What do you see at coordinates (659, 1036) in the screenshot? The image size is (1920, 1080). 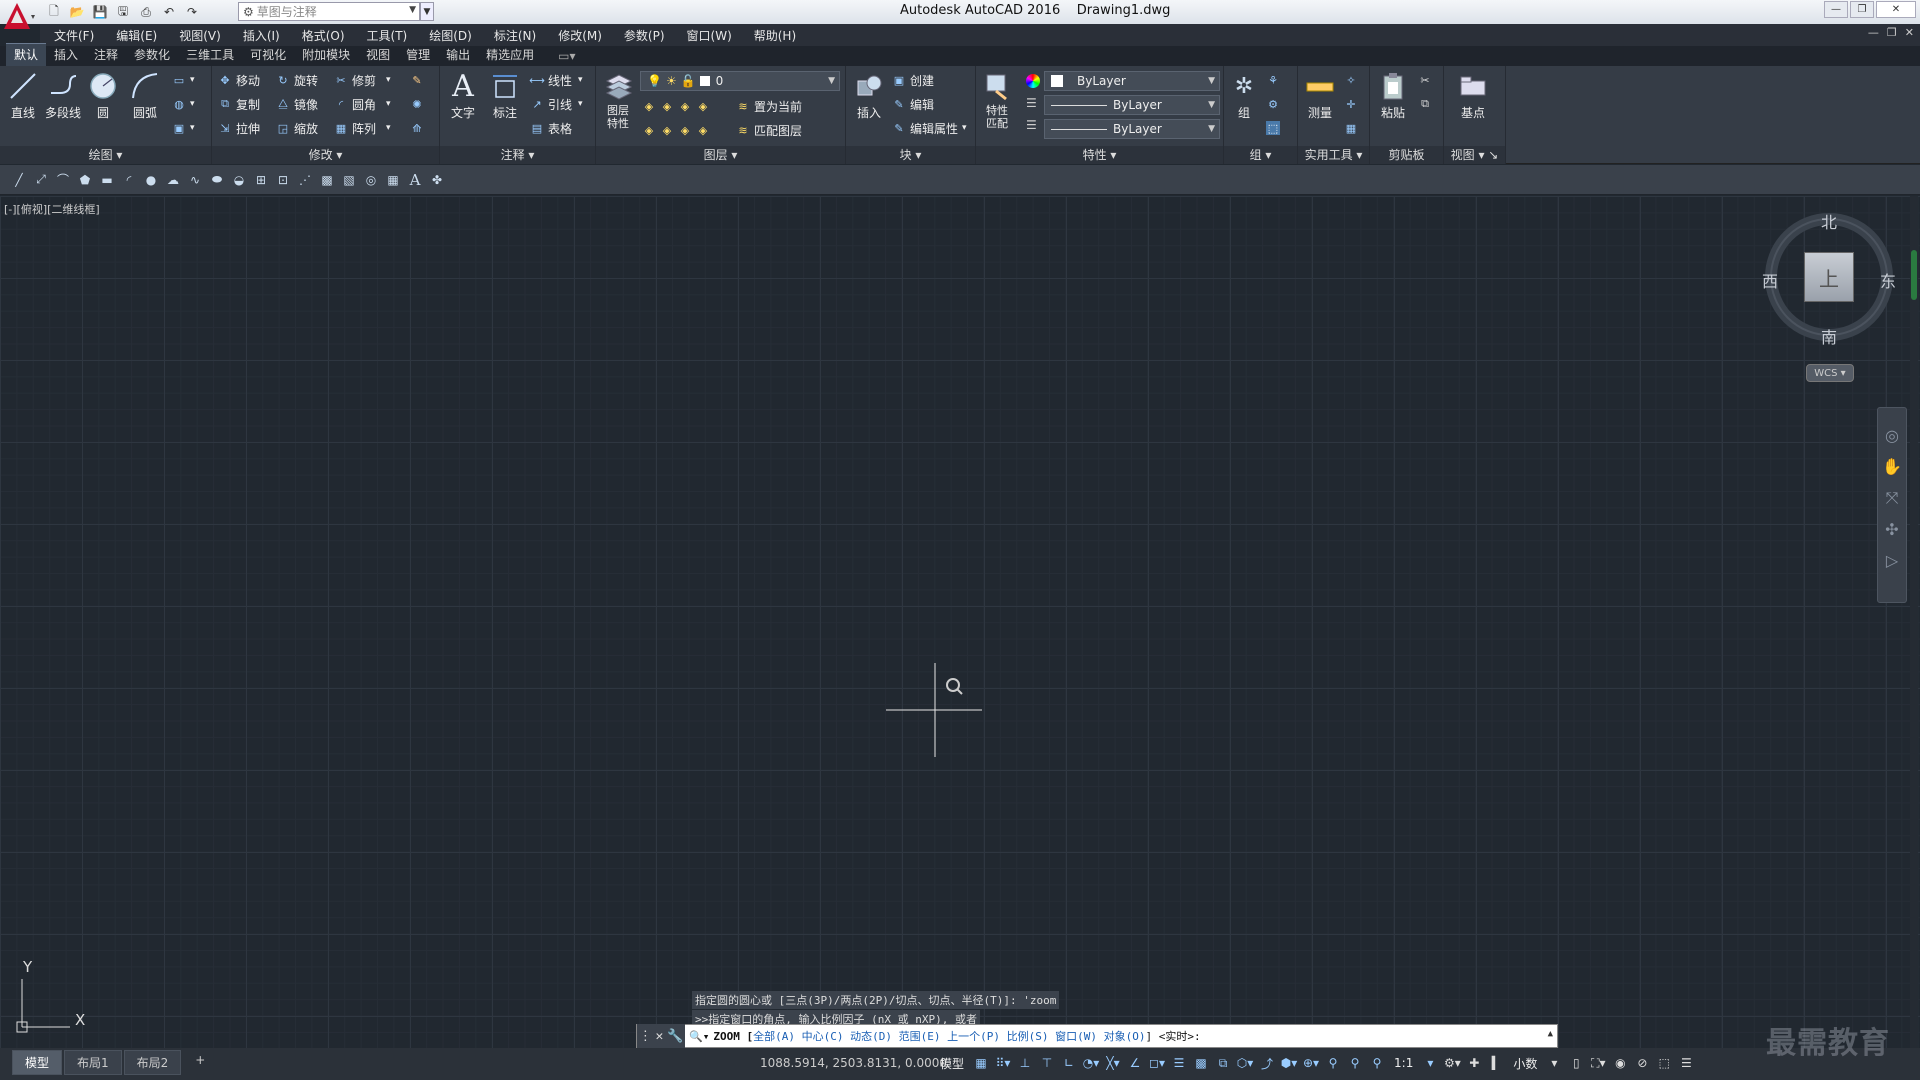 I see `close-icon: ✕` at bounding box center [659, 1036].